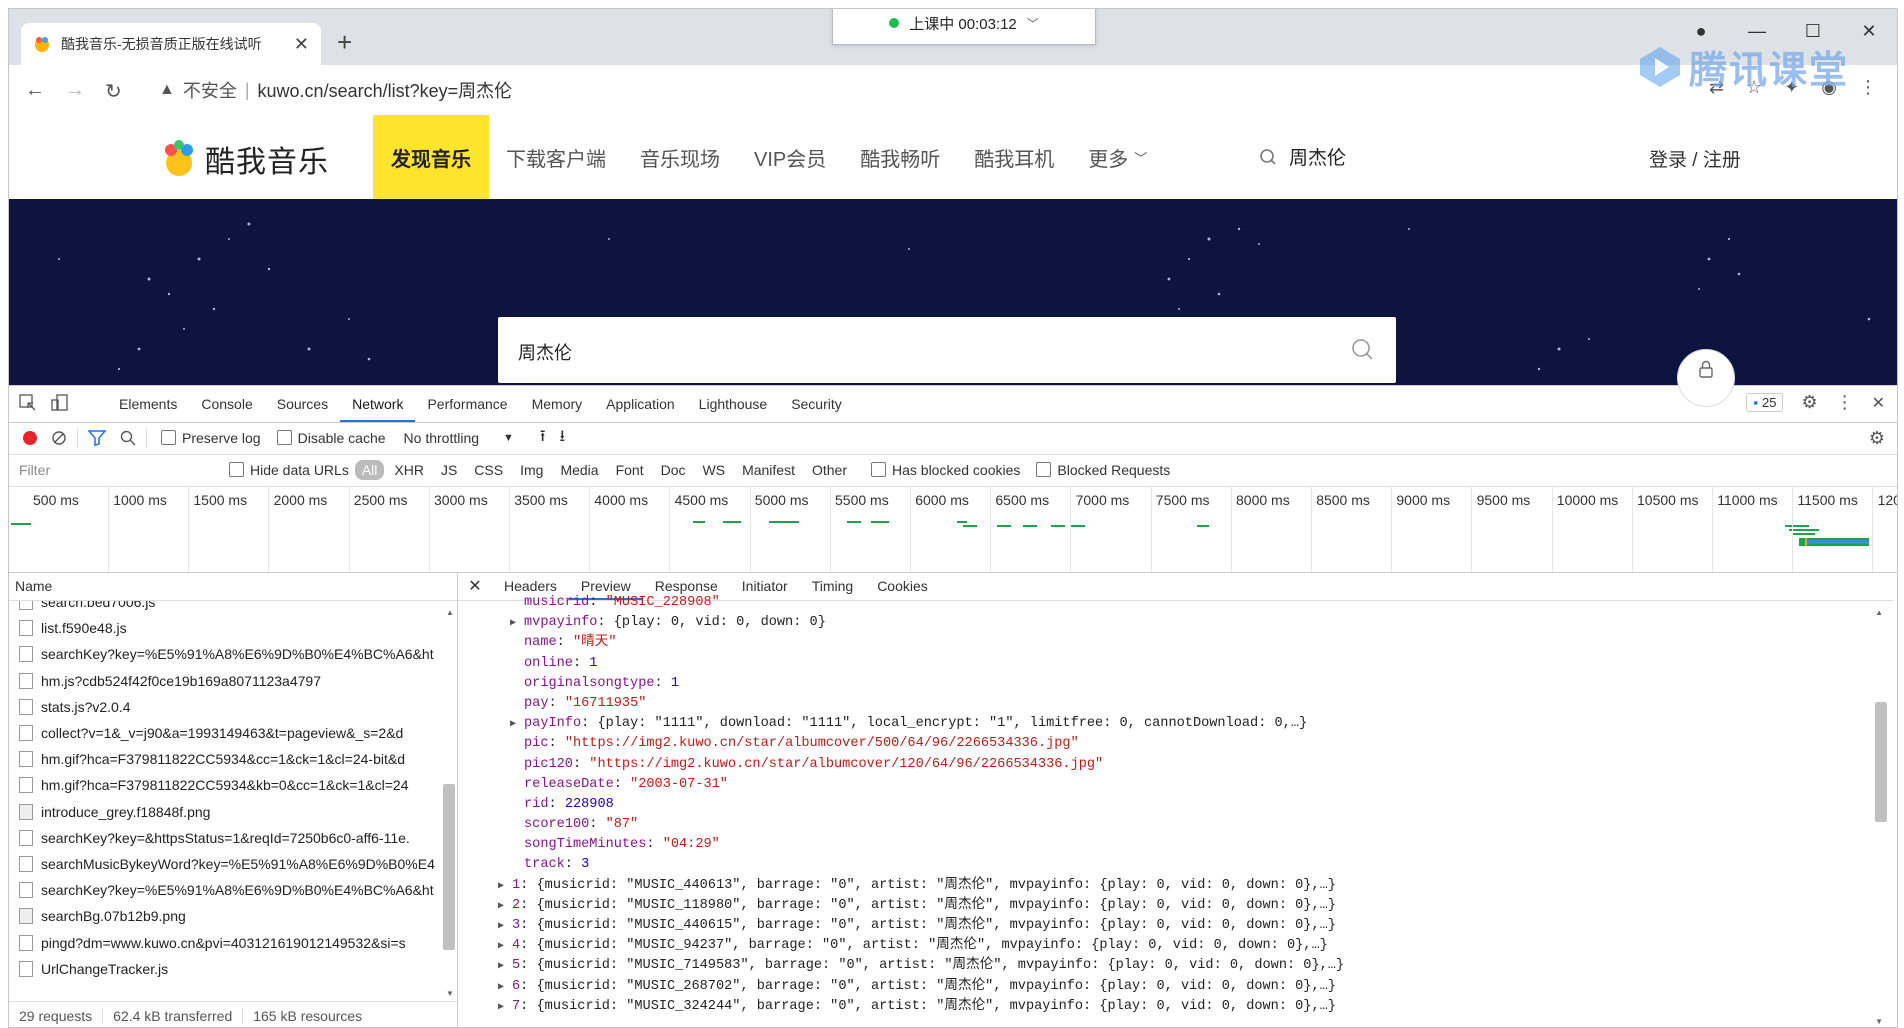  I want to click on nav-more: 更多 ﹀, so click(1117, 157).